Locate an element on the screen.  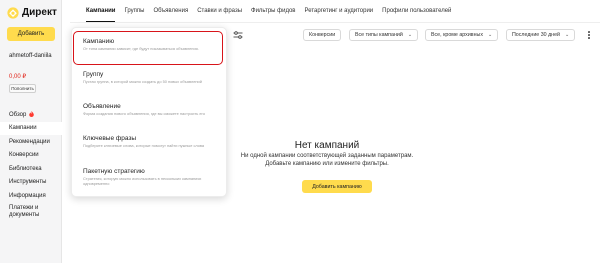
sidebar-item-information: Информация is located at coordinates (31, 196).